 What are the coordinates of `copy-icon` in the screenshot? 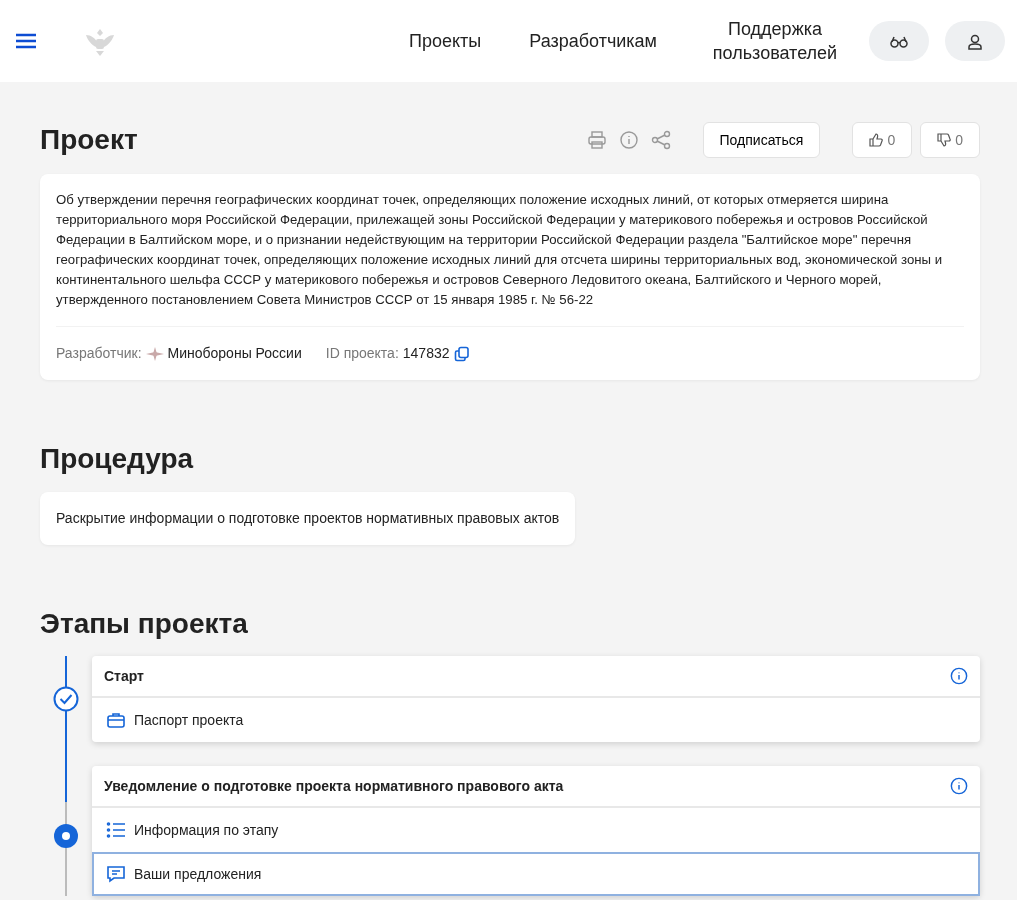 It's located at (461, 353).